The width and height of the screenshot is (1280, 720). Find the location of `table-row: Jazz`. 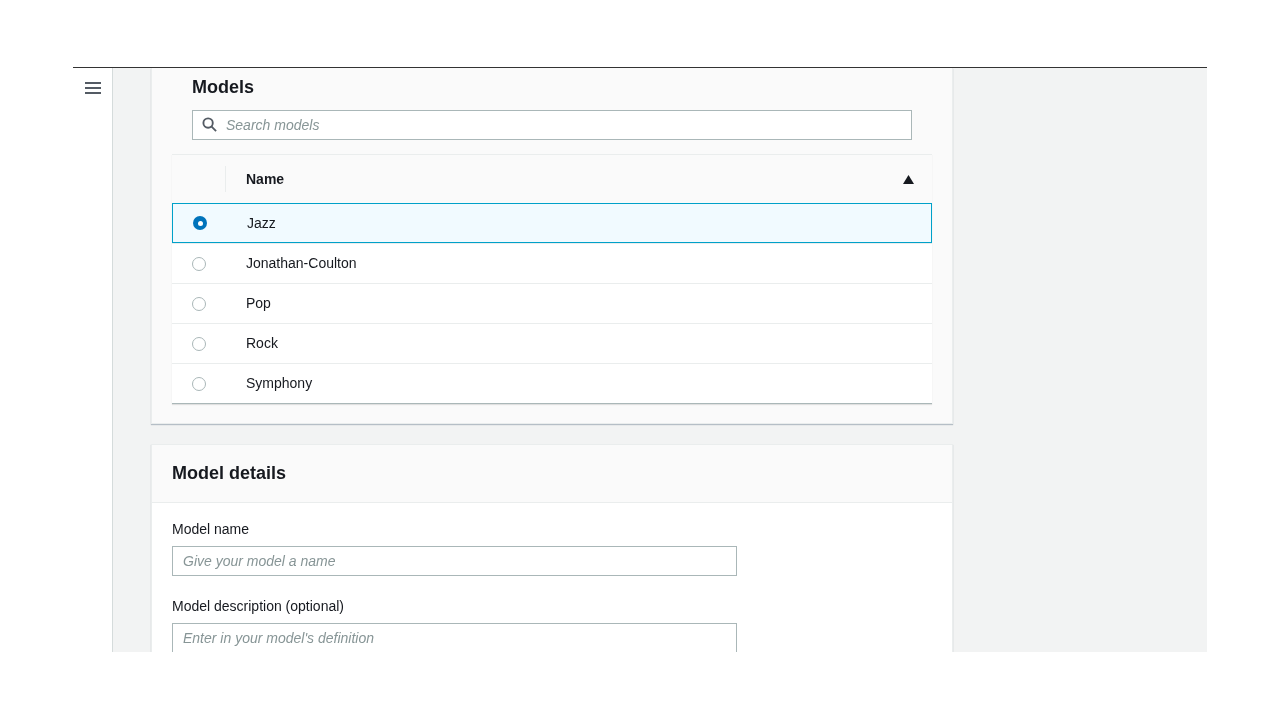

table-row: Jazz is located at coordinates (552, 223).